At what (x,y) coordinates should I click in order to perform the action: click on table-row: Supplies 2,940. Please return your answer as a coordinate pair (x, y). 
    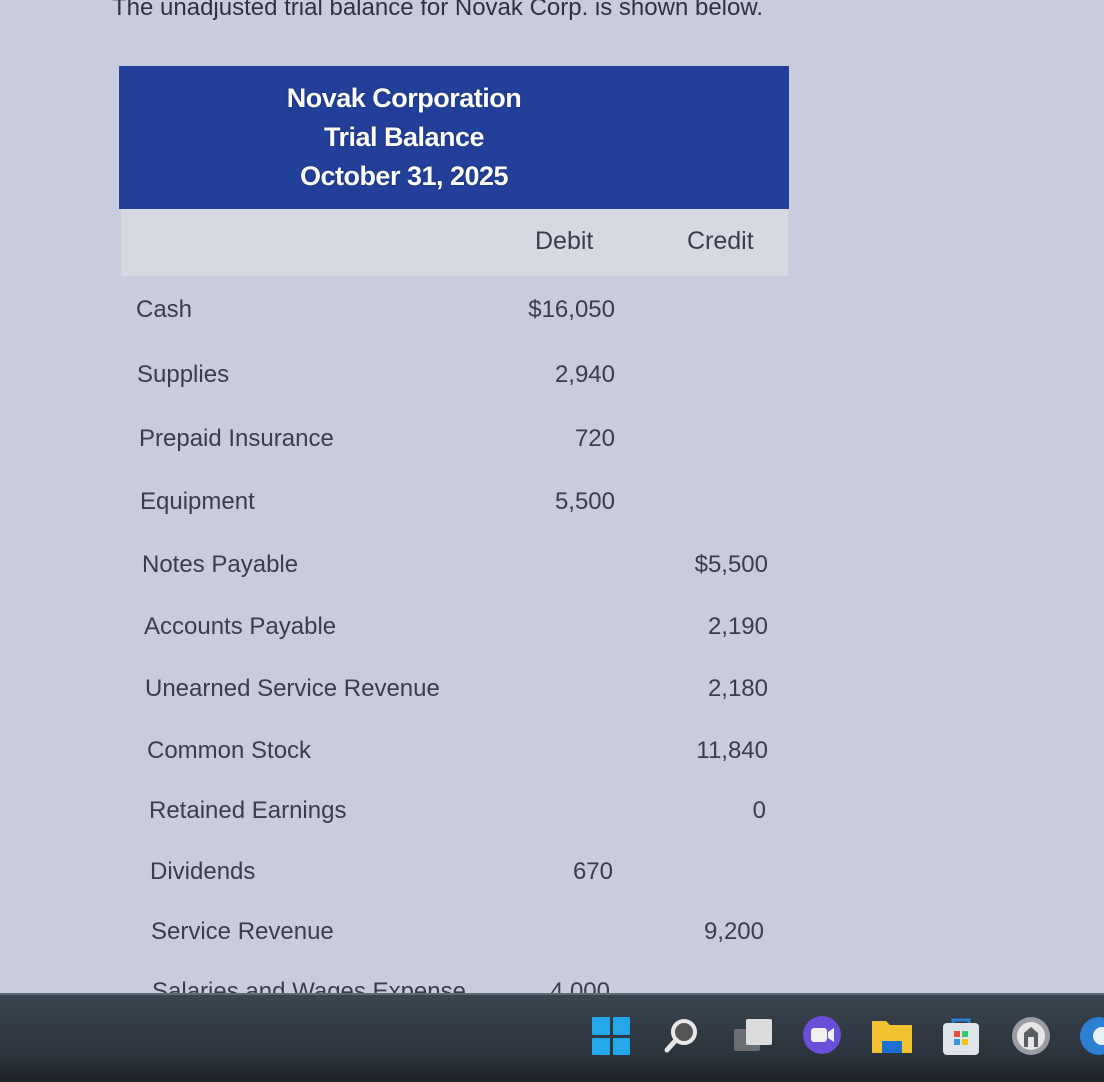
    Looking at the image, I should click on (400, 381).